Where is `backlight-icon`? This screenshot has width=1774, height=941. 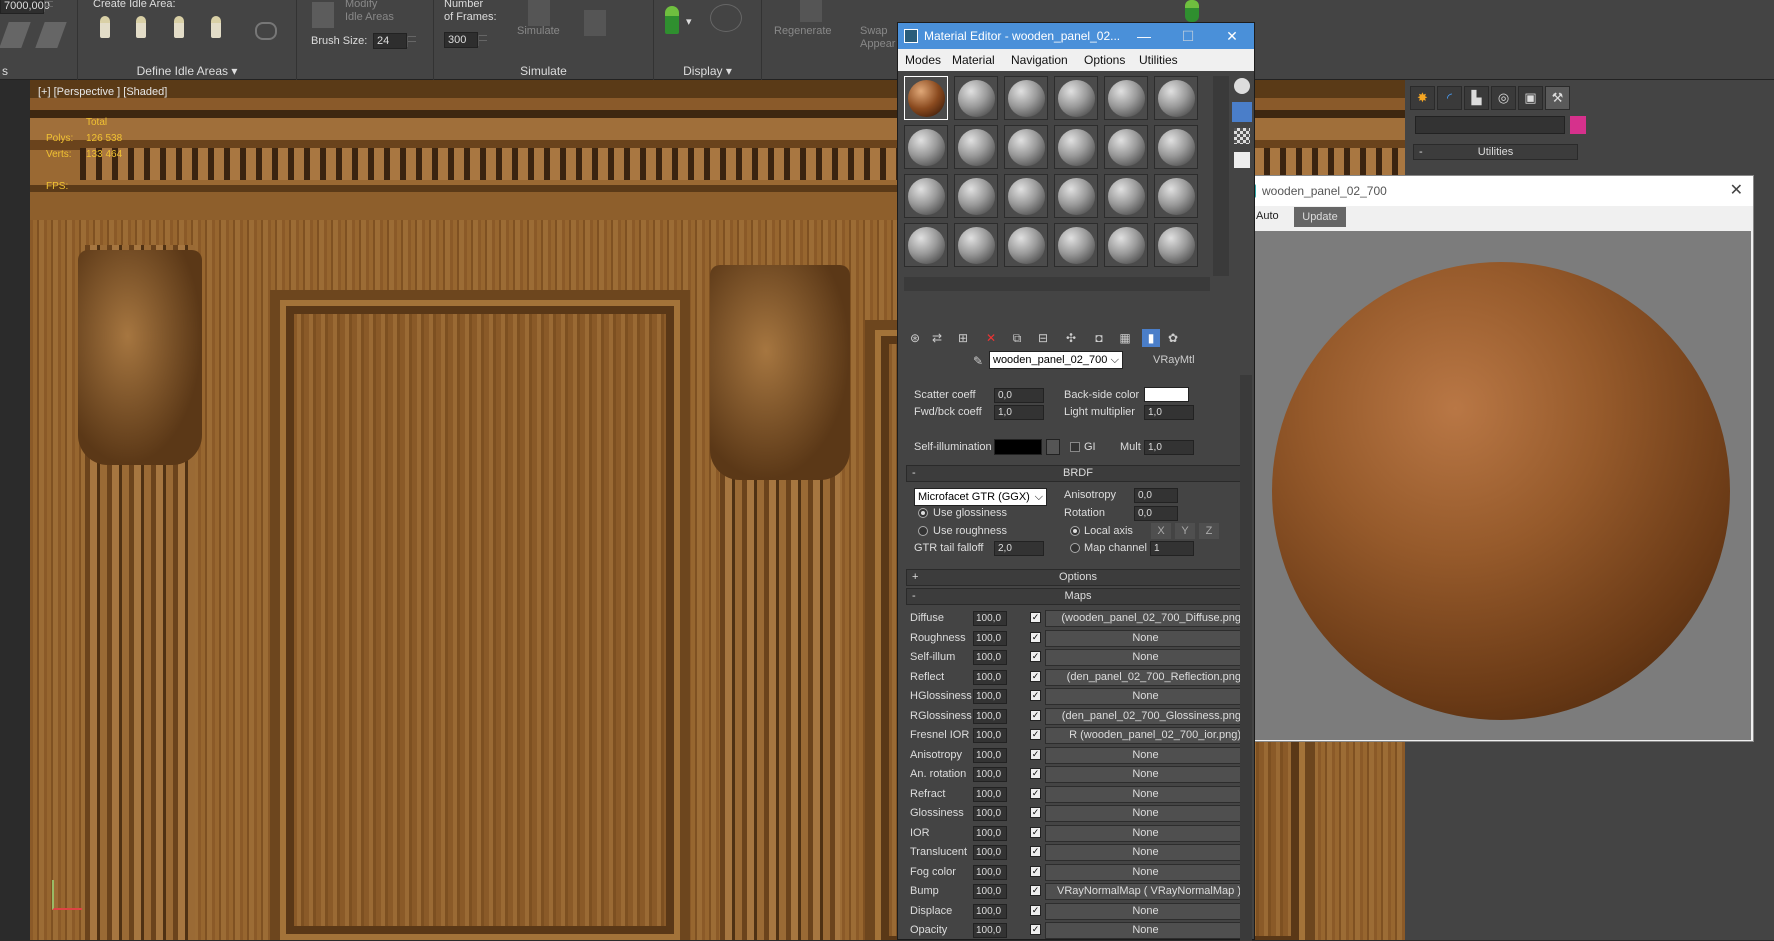
backlight-icon is located at coordinates (1242, 112).